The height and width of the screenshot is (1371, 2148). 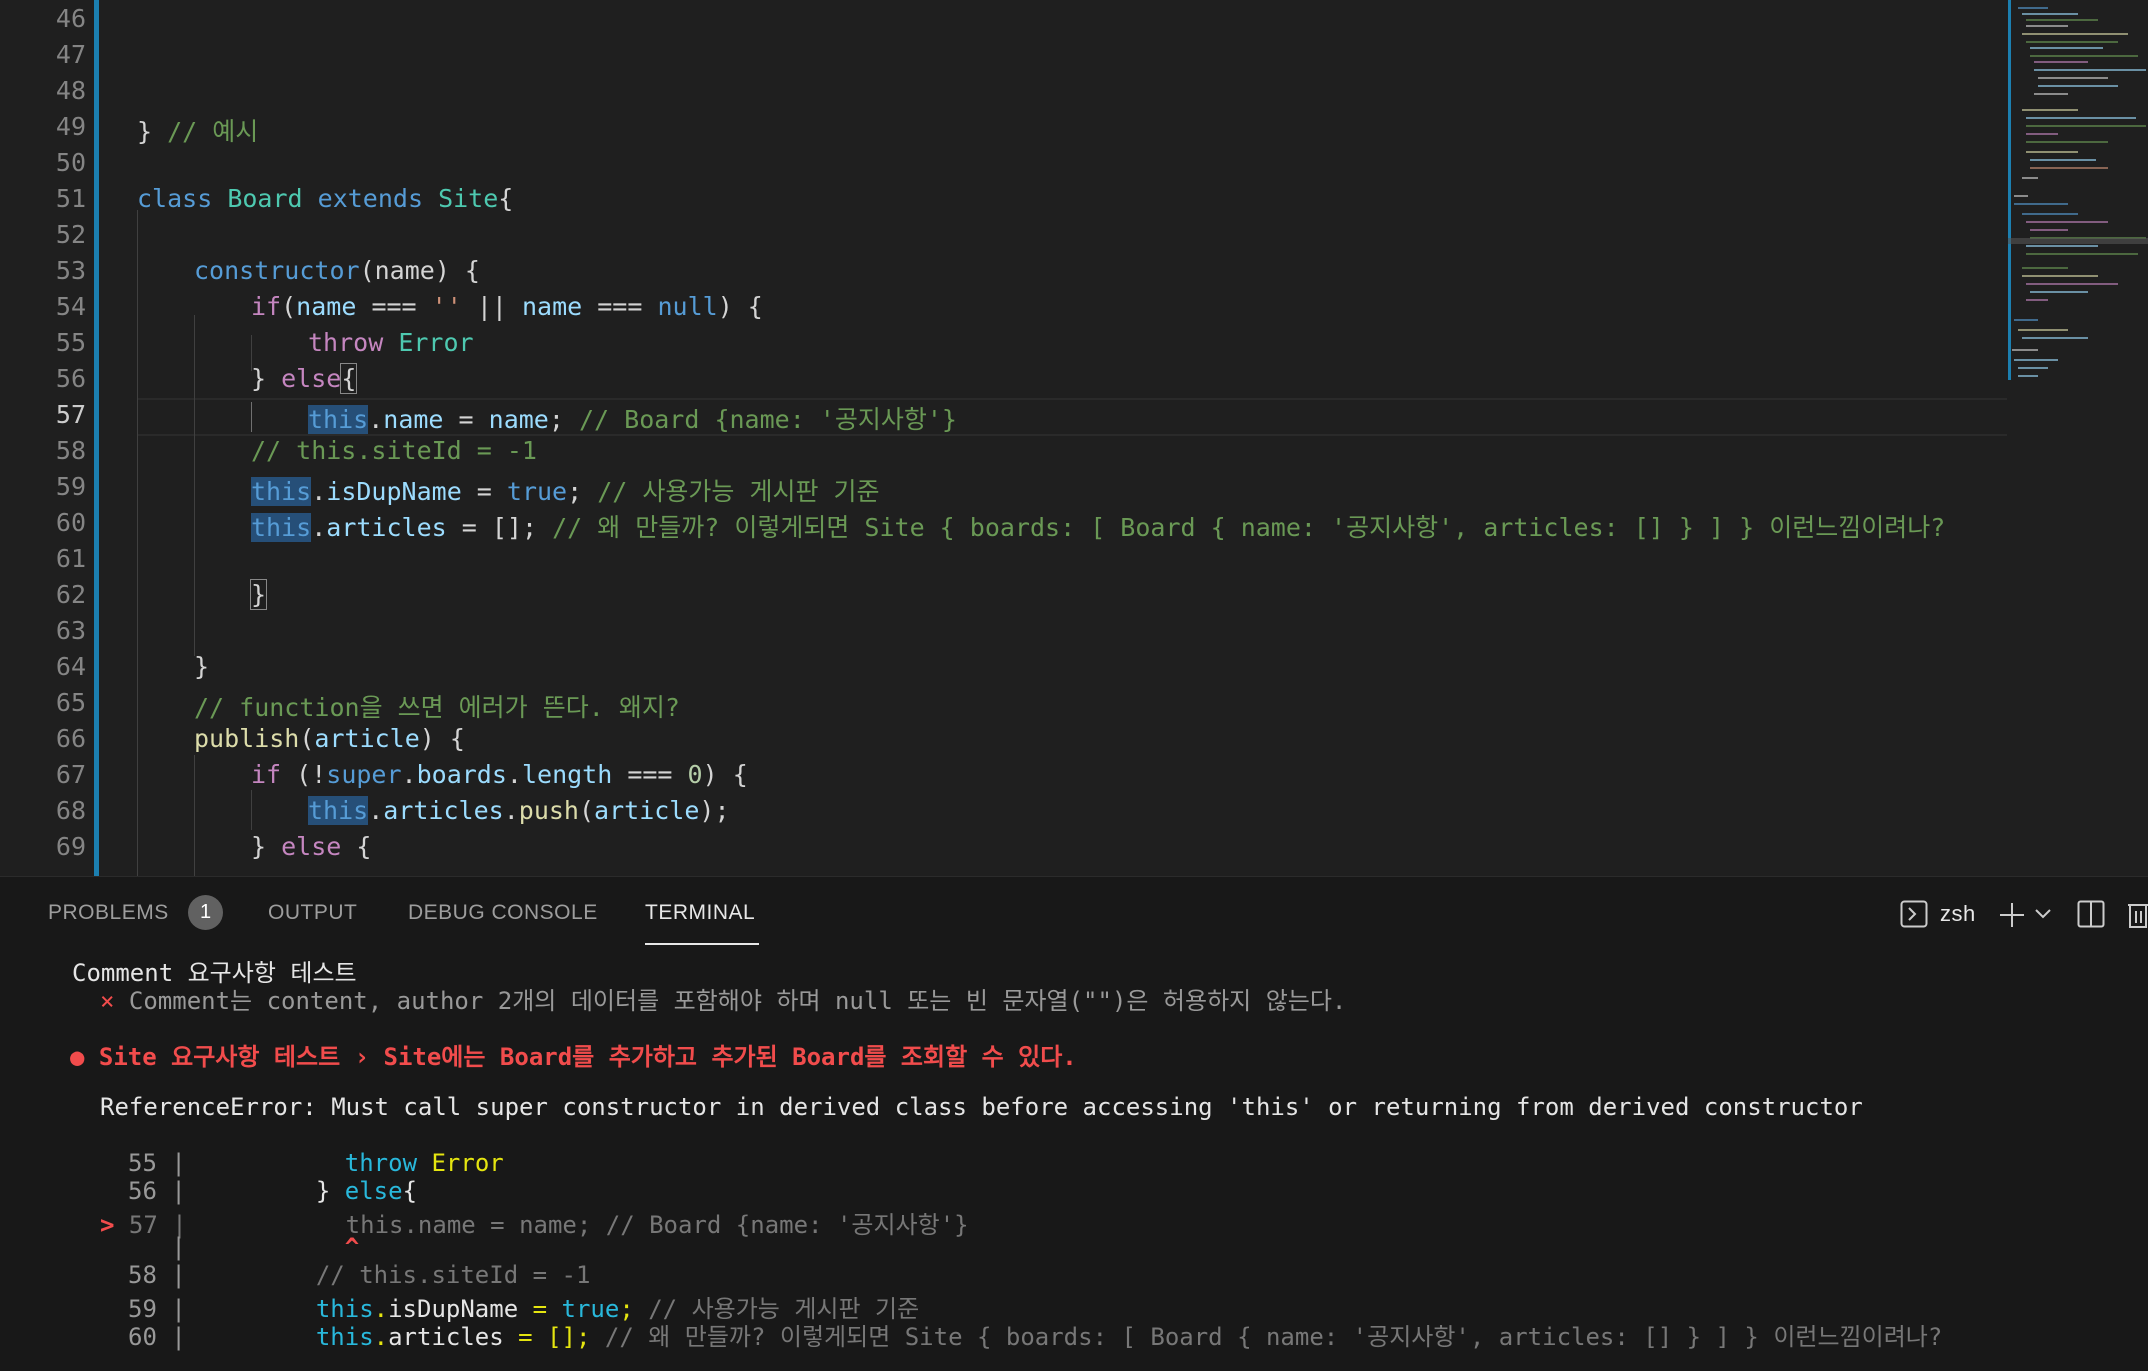 What do you see at coordinates (2012, 915) in the screenshot?
I see `add-terminal-icon` at bounding box center [2012, 915].